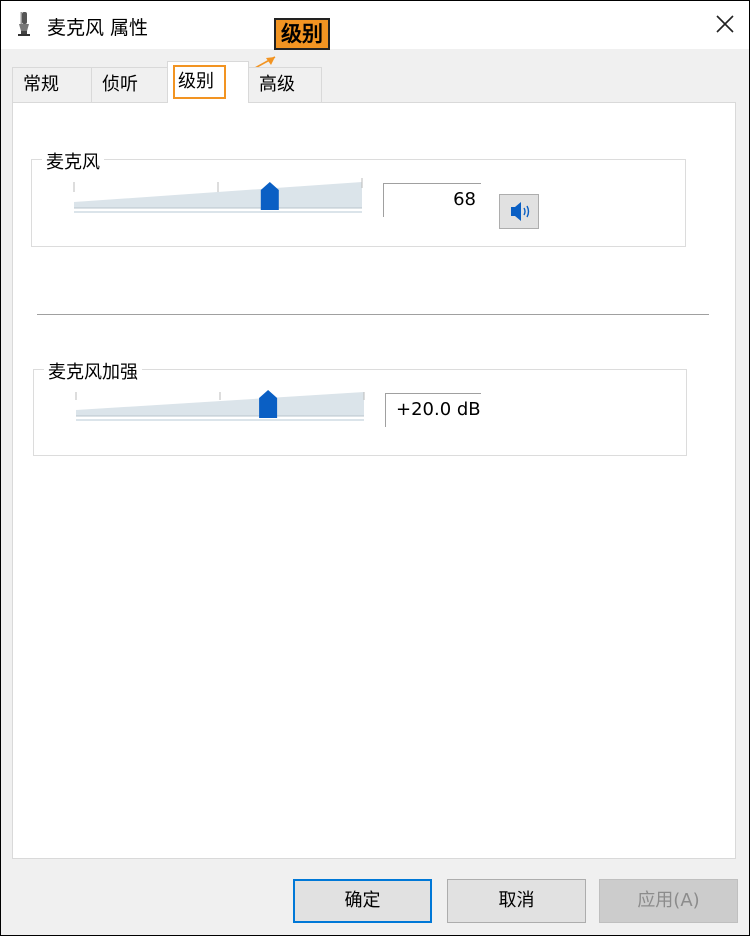 The width and height of the screenshot is (750, 936). I want to click on tab-advanced: 高级, so click(285, 84).